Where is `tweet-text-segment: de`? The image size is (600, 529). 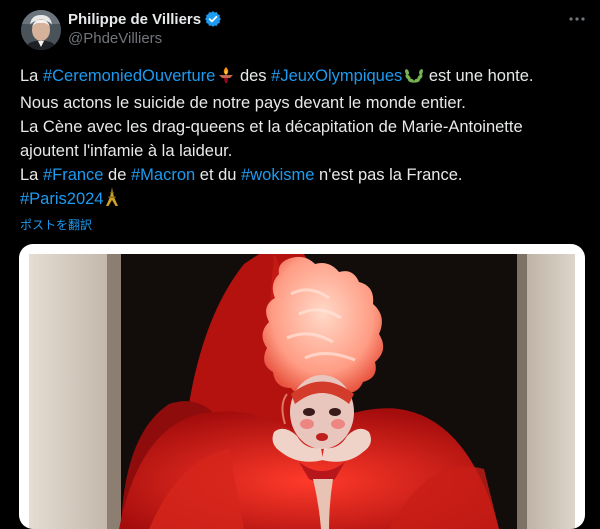 tweet-text-segment: de is located at coordinates (117, 175).